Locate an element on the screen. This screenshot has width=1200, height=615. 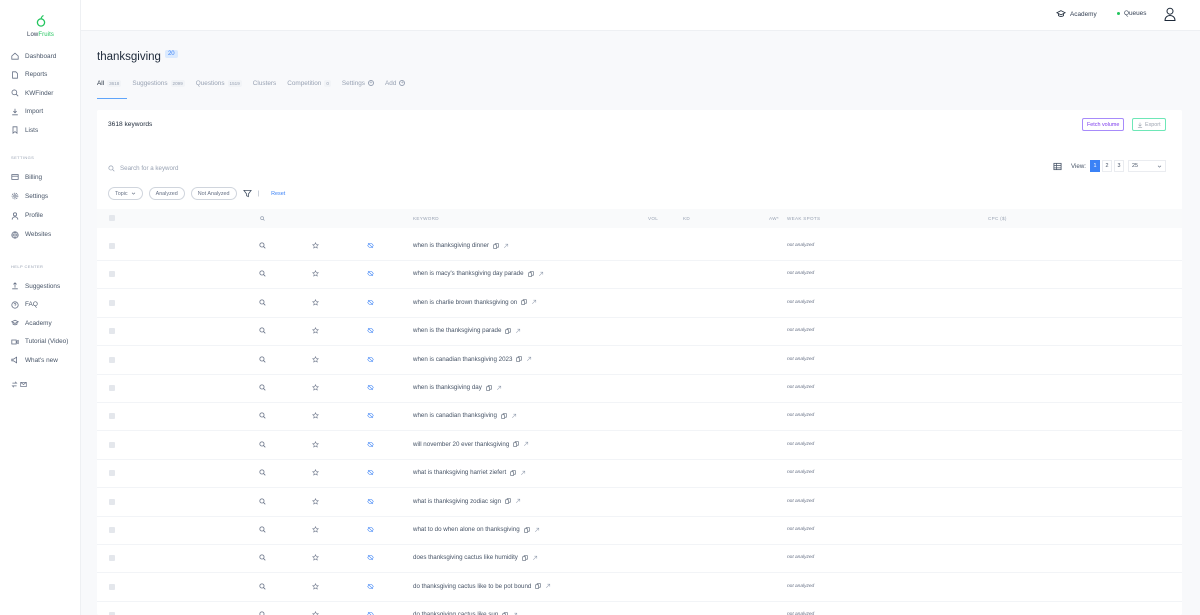
keyword-cell: does thanksgiving cactus like humidity is located at coordinates (475, 557).